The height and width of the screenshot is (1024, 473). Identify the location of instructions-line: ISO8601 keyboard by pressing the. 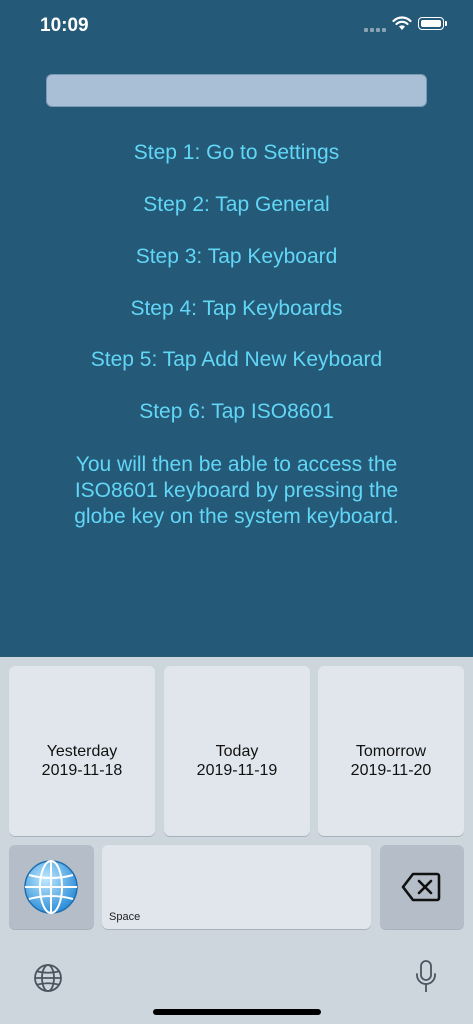
(236, 490).